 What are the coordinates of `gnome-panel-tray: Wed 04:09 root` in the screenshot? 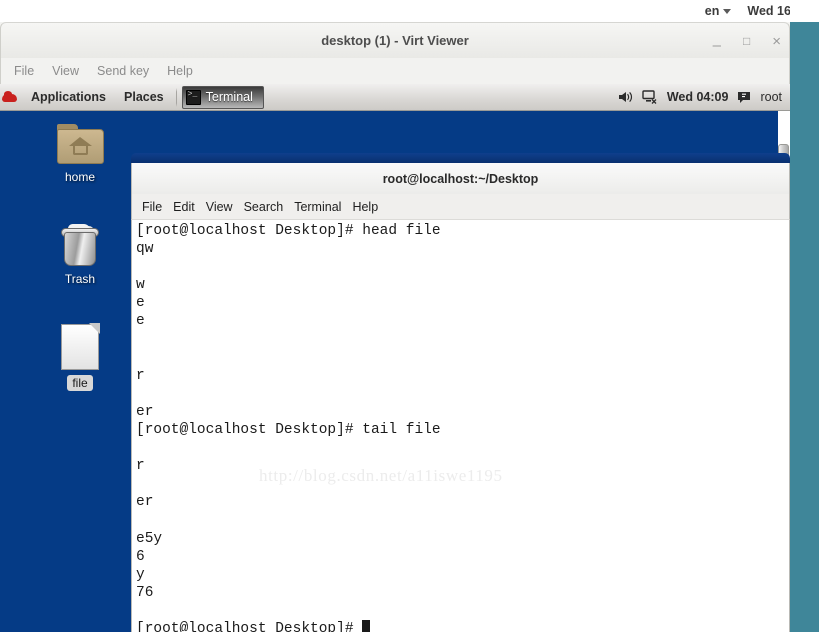 It's located at (704, 97).